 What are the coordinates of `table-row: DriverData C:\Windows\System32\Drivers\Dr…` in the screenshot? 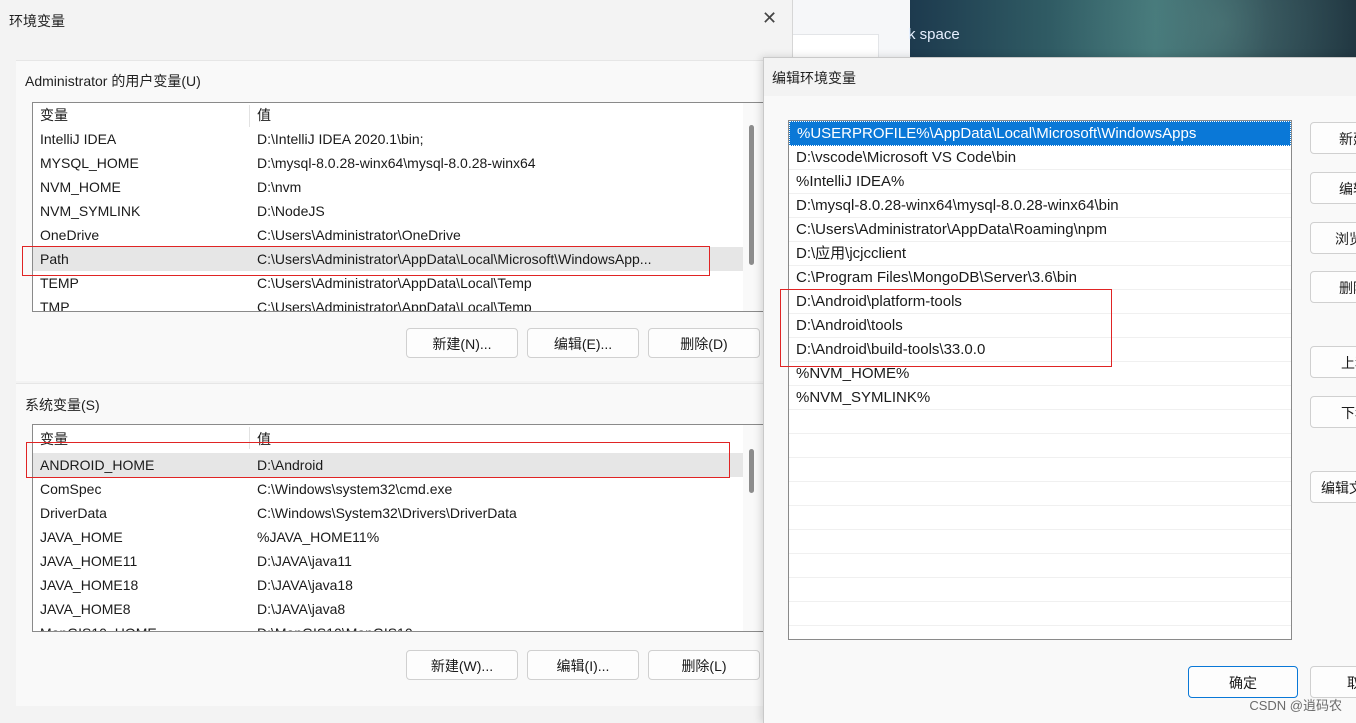 It's located at (398, 513).